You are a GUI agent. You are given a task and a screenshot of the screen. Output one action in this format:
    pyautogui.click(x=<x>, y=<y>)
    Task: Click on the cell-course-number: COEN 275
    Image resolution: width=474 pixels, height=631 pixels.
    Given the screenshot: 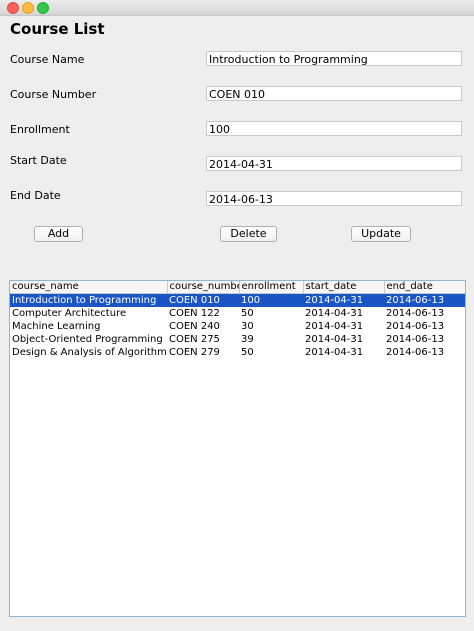 What is the action you would take?
    pyautogui.click(x=194, y=339)
    